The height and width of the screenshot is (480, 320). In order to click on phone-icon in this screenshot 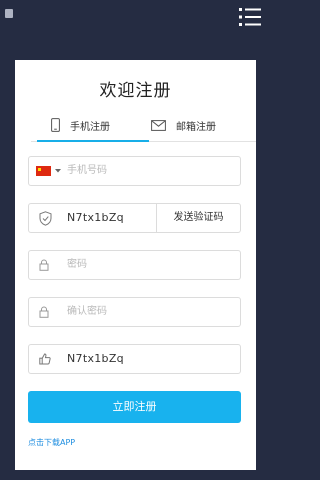, I will do `click(55, 125)`.